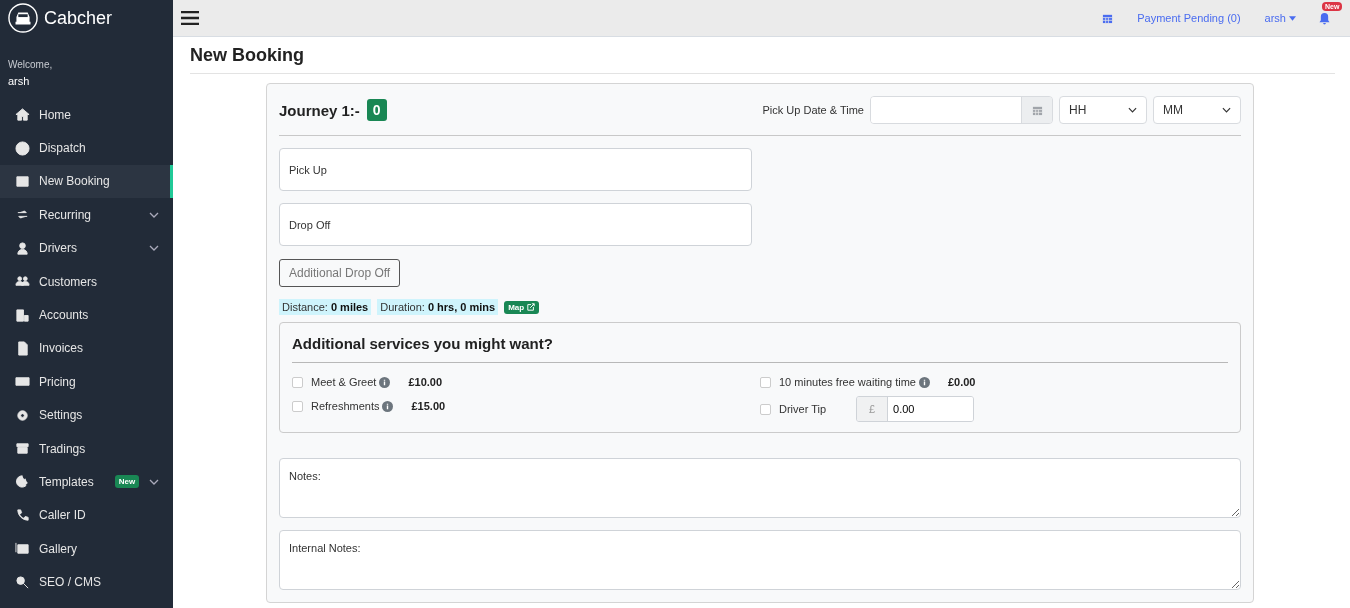  What do you see at coordinates (961, 382) in the screenshot?
I see `service-price: £0.00` at bounding box center [961, 382].